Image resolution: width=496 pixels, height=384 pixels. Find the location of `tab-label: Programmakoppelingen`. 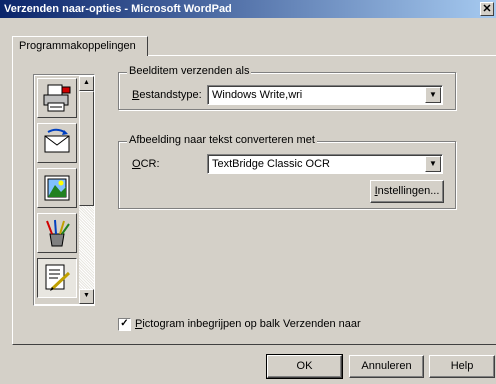

tab-label: Programmakoppelingen is located at coordinates (77, 46).